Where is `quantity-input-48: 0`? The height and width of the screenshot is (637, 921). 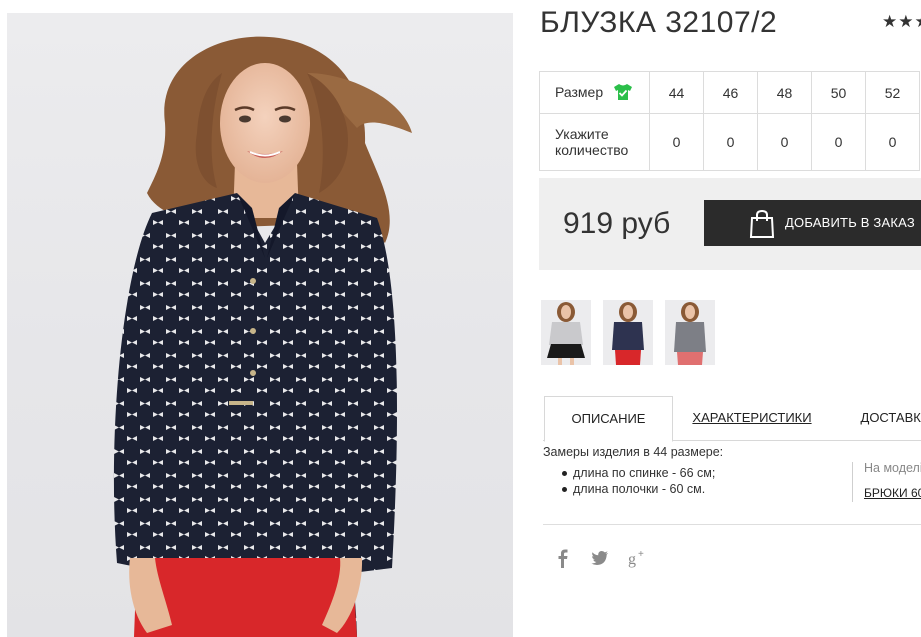
quantity-input-48: 0 is located at coordinates (784, 142).